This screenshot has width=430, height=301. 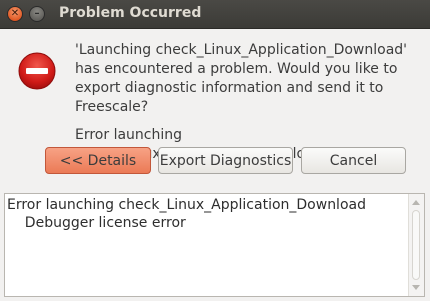 What do you see at coordinates (37, 71) in the screenshot?
I see `error-stop-icon` at bounding box center [37, 71].